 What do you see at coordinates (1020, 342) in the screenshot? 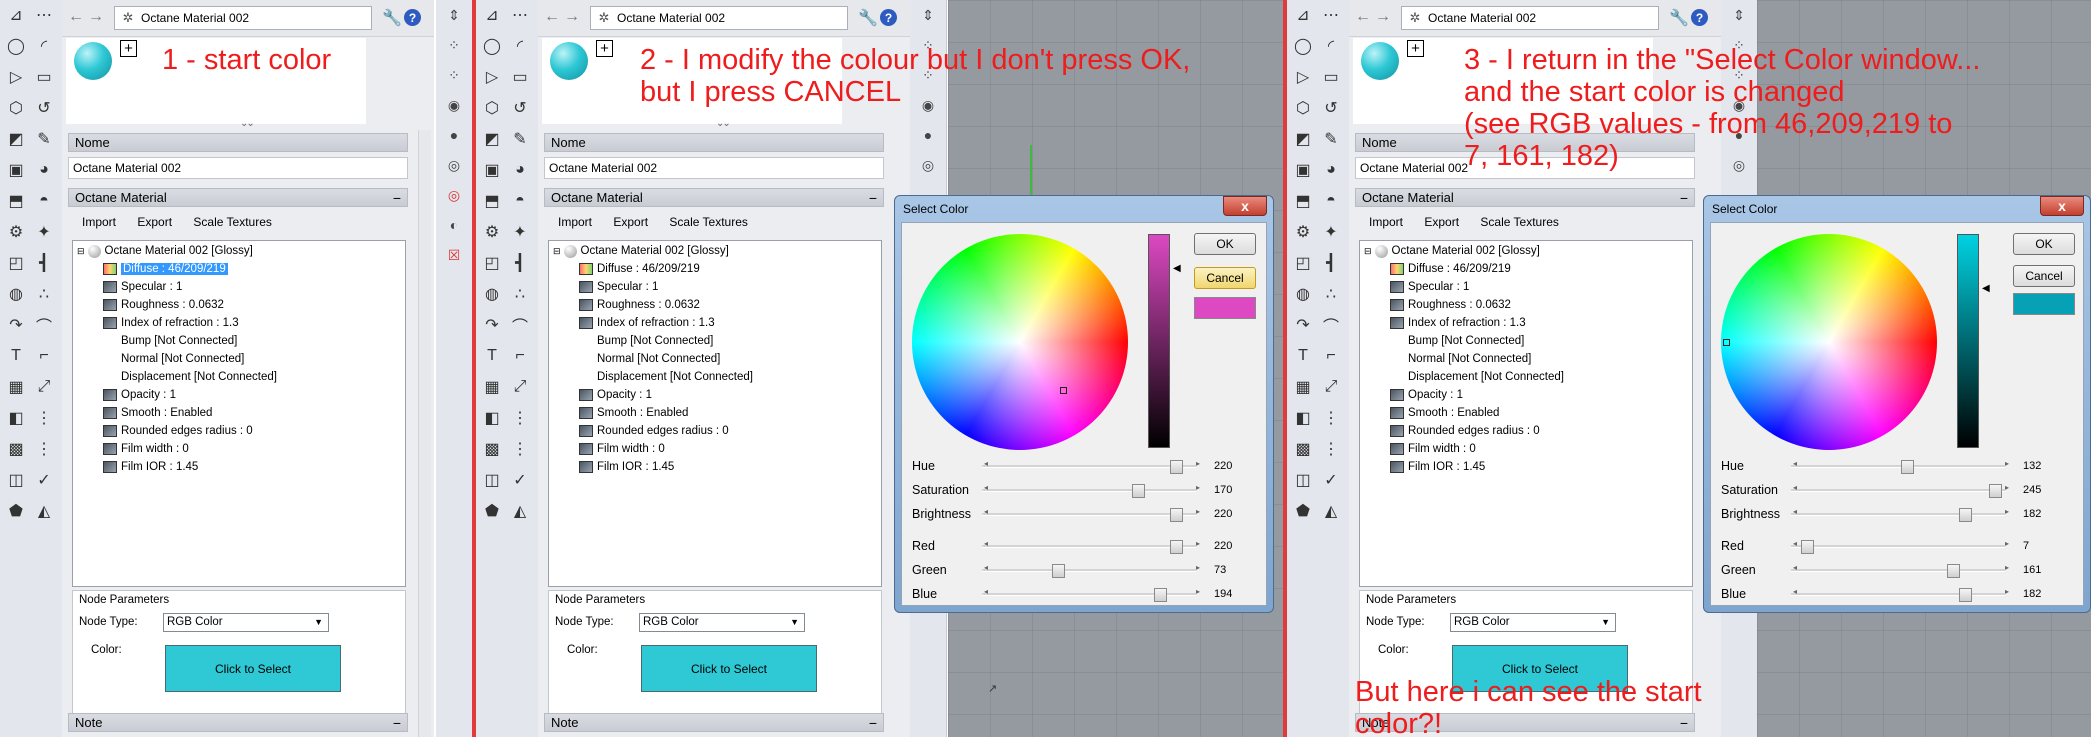
I see `color-wheel` at bounding box center [1020, 342].